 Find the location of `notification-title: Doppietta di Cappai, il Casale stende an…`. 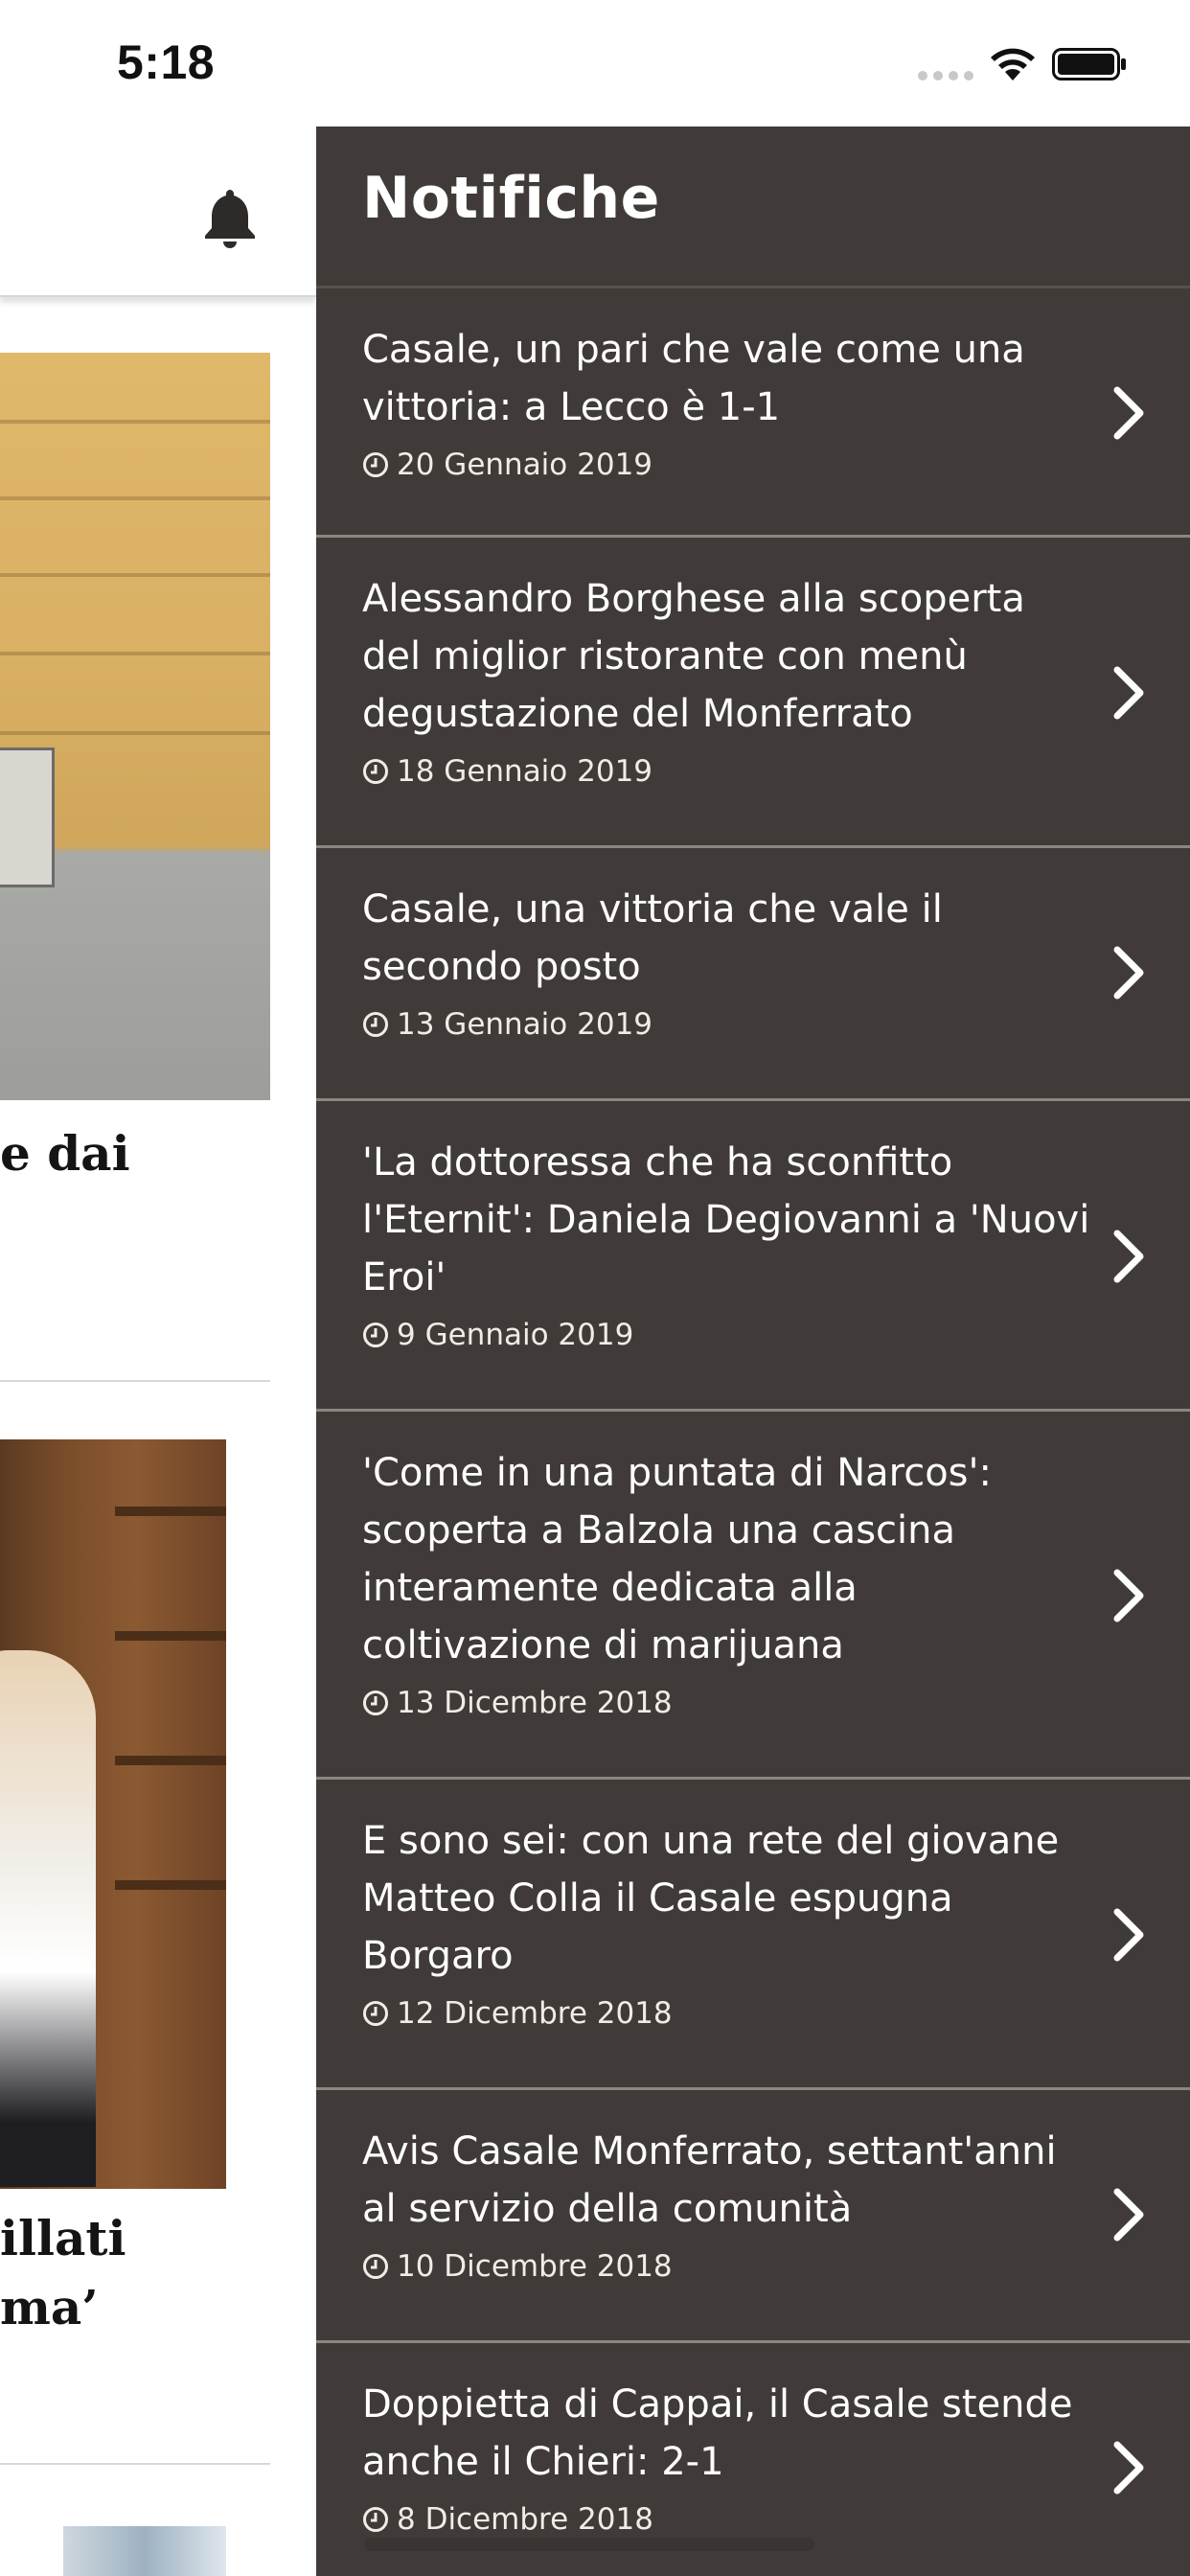

notification-title: Doppietta di Cappai, il Casale stende an… is located at coordinates (717, 2433).